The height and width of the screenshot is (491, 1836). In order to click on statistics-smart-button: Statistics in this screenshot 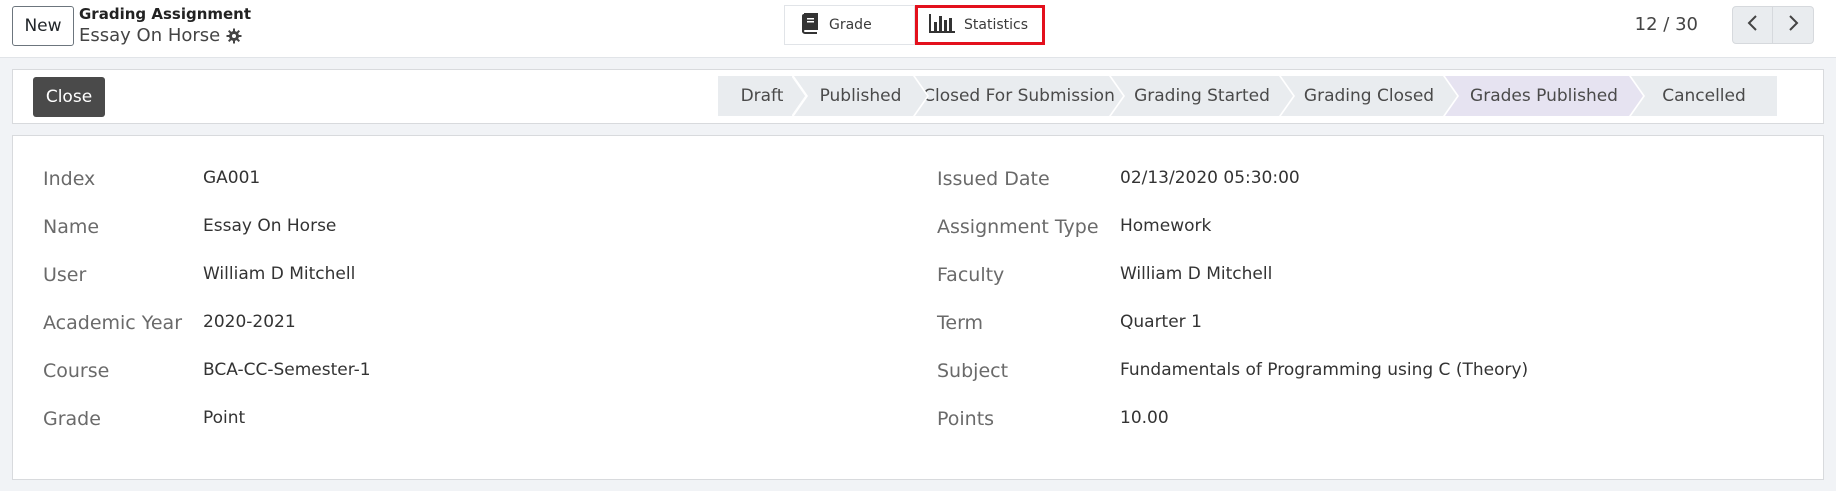, I will do `click(980, 25)`.